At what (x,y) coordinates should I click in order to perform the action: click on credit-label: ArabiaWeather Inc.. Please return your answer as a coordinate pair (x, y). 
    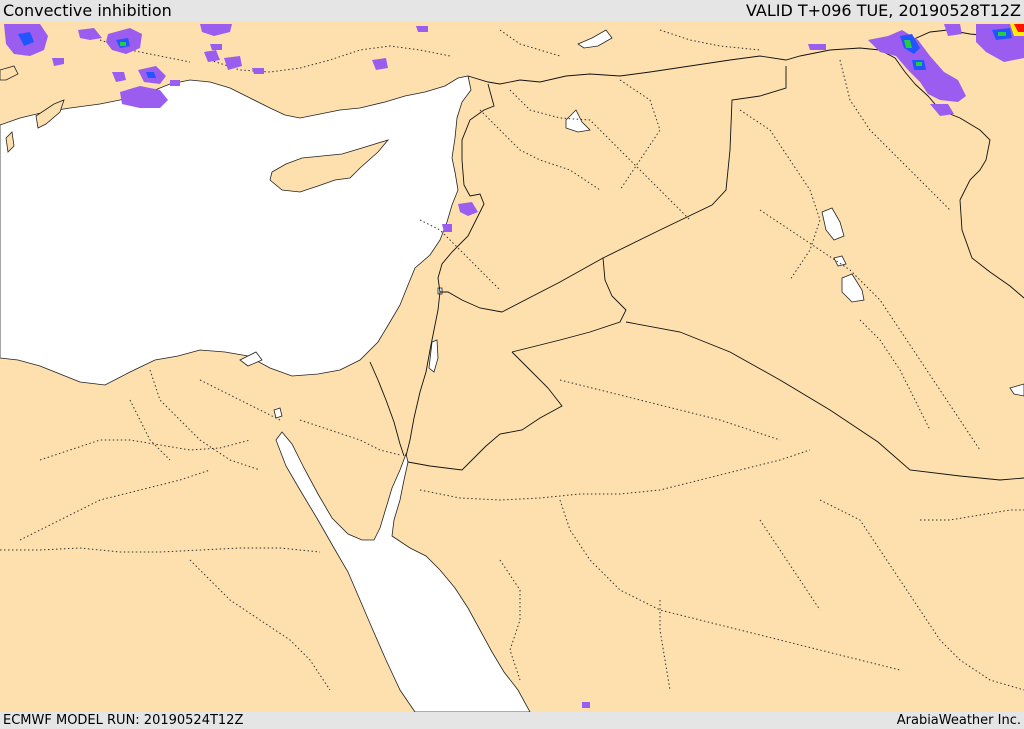
    Looking at the image, I should click on (958, 720).